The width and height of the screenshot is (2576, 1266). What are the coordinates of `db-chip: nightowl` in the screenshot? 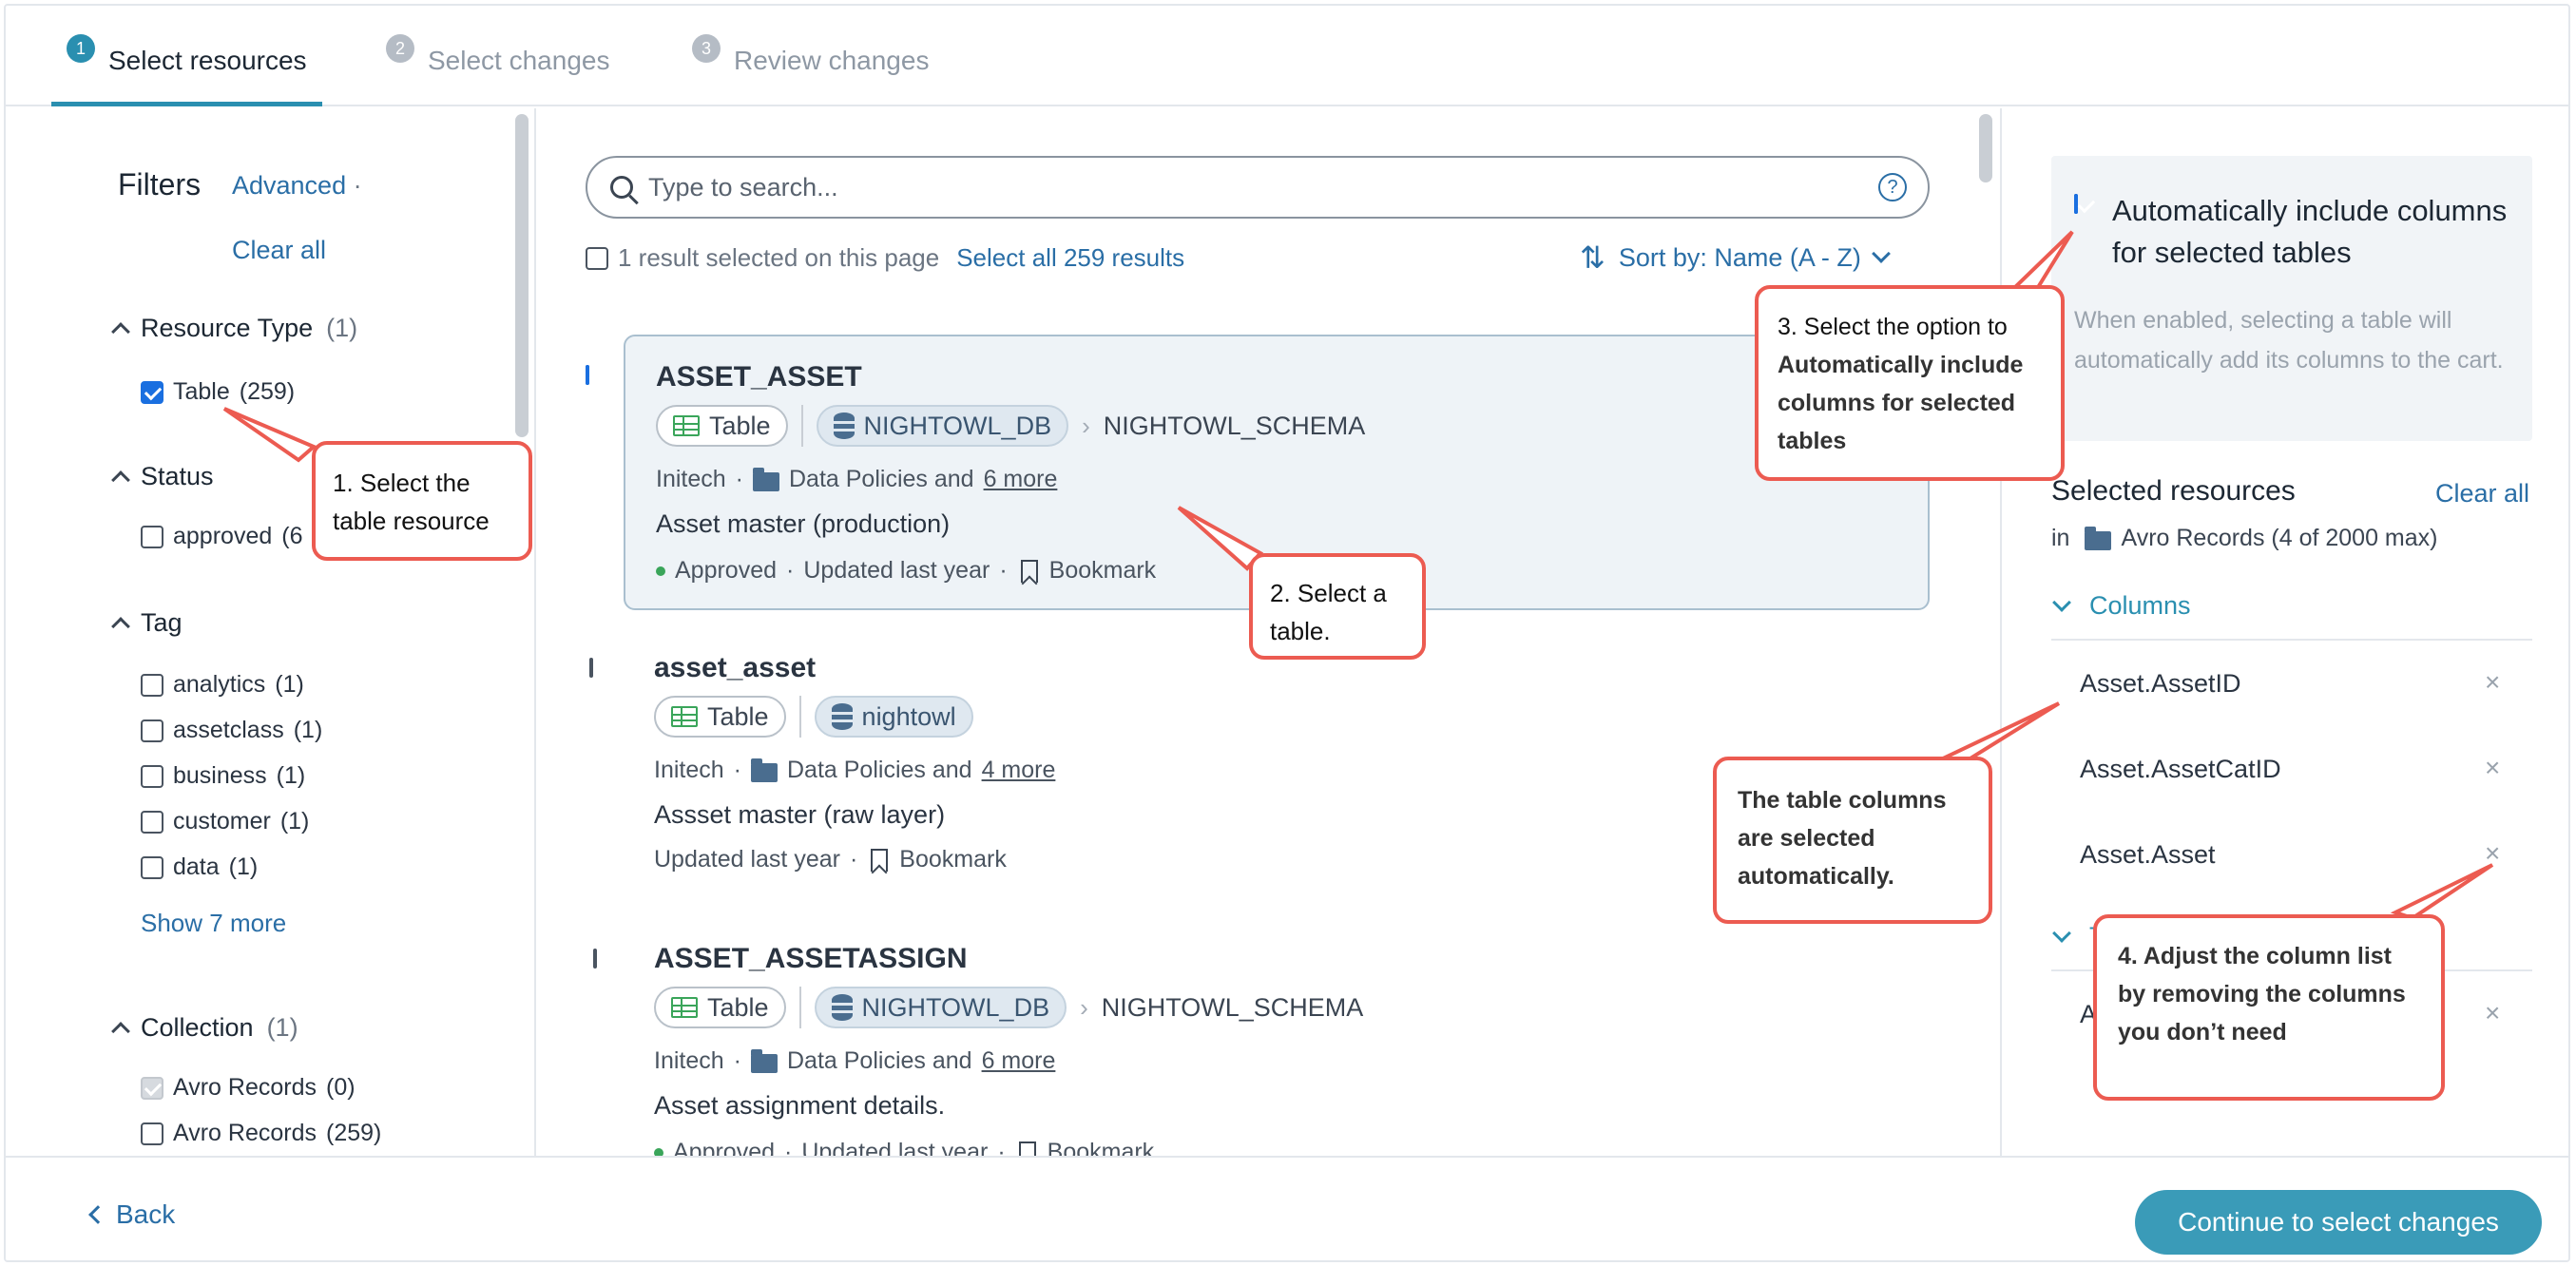 It's located at (894, 717).